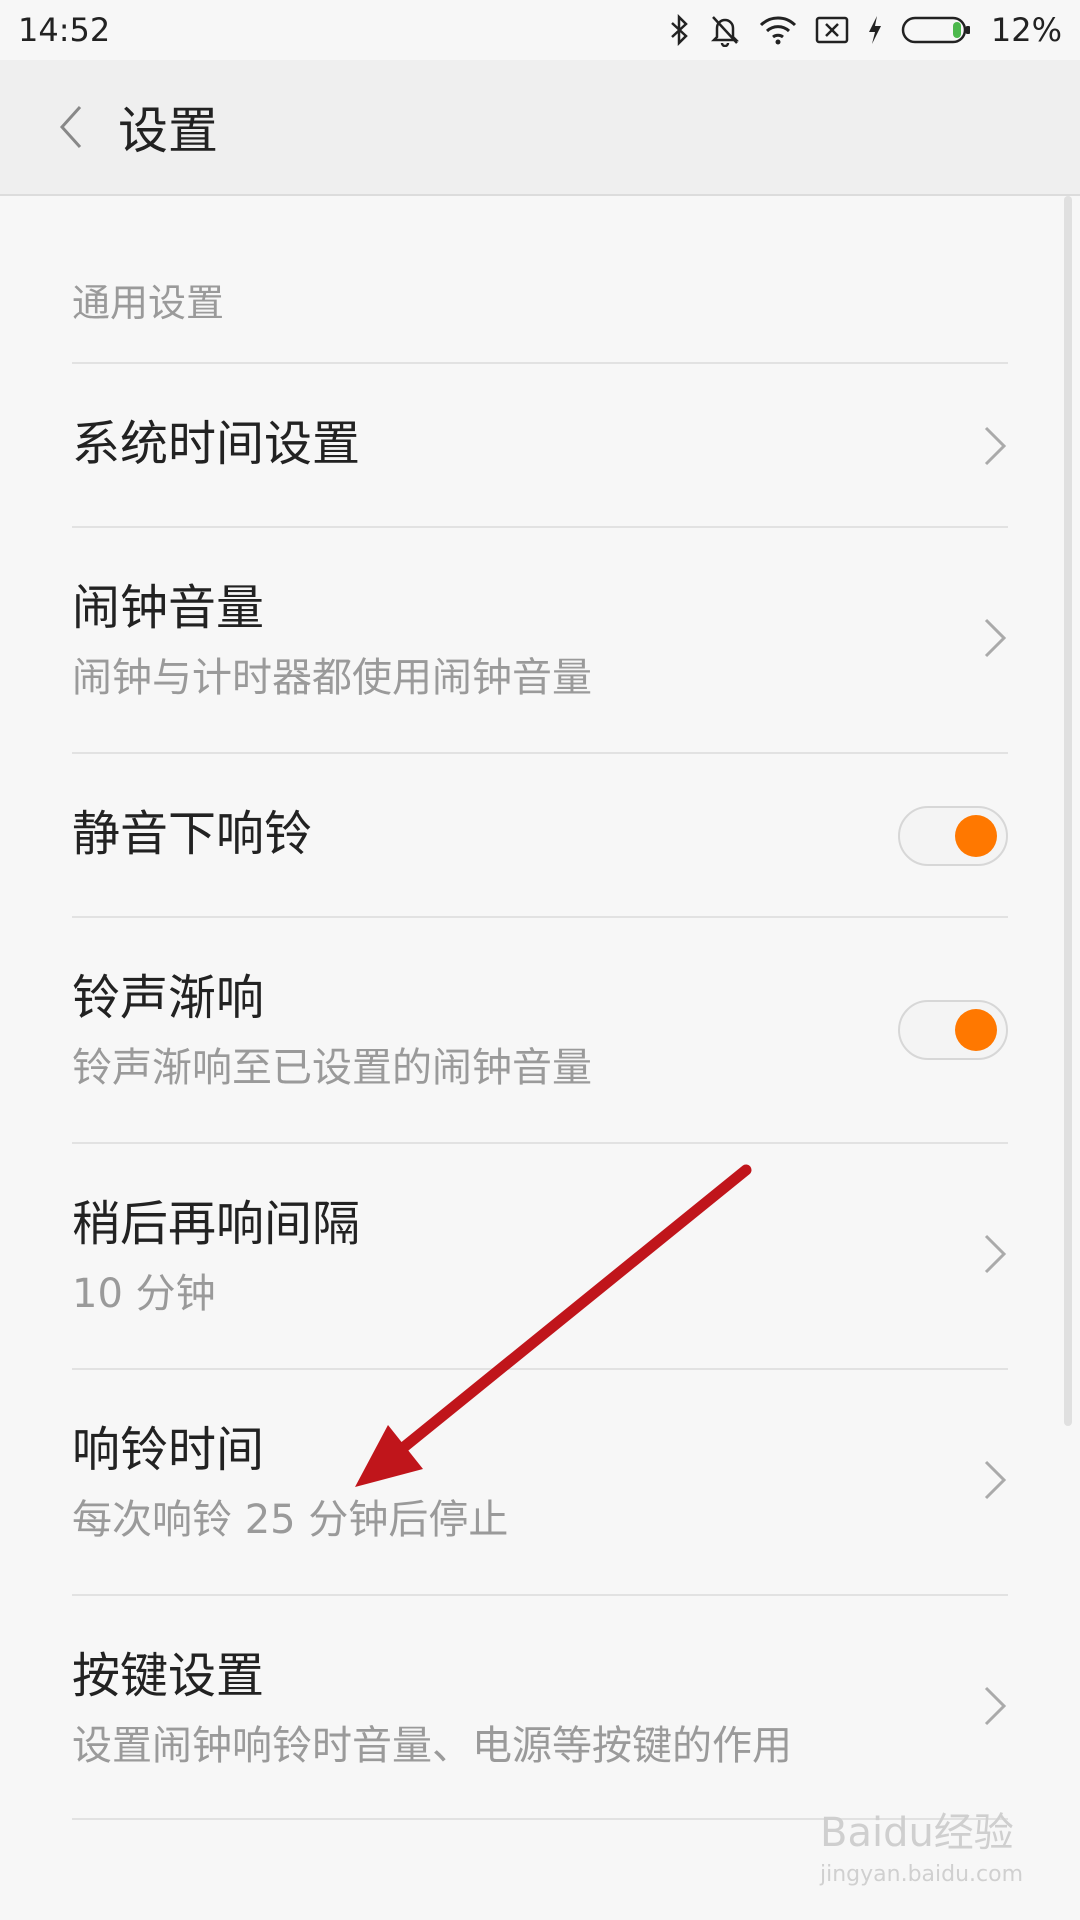 Image resolution: width=1080 pixels, height=1920 pixels. Describe the element at coordinates (216, 1224) in the screenshot. I see `row-title: 稍后再响间隔` at that location.